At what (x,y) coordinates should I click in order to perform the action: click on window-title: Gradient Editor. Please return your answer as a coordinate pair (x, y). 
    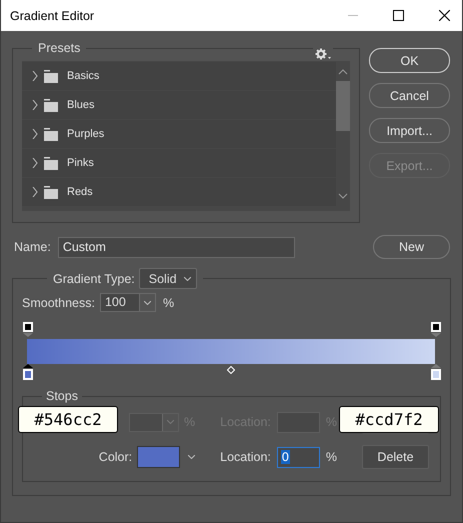
    Looking at the image, I should click on (52, 15).